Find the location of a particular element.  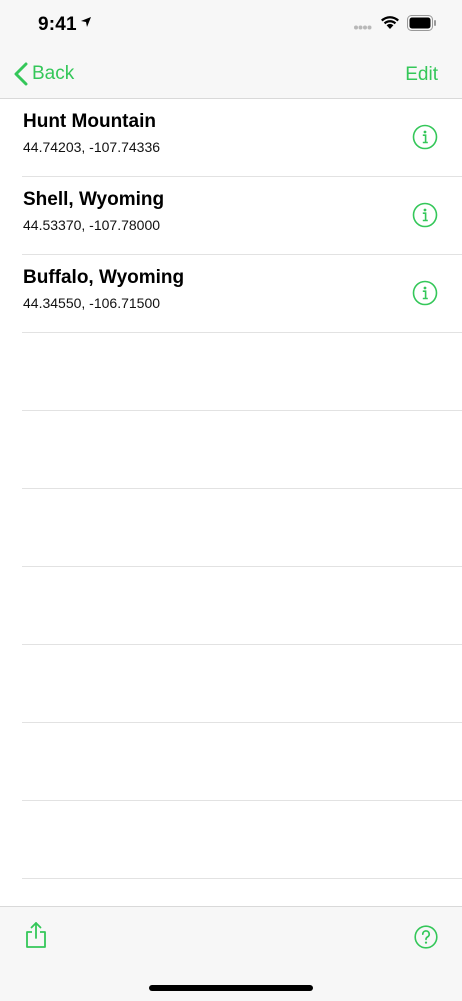

battery-icon is located at coordinates (421, 23).